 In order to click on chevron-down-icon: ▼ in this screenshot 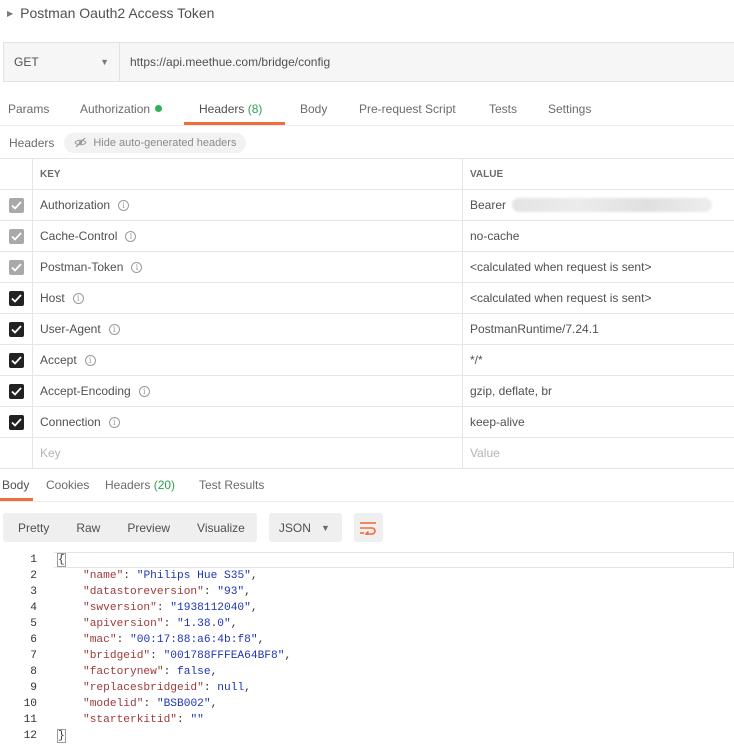, I will do `click(104, 62)`.